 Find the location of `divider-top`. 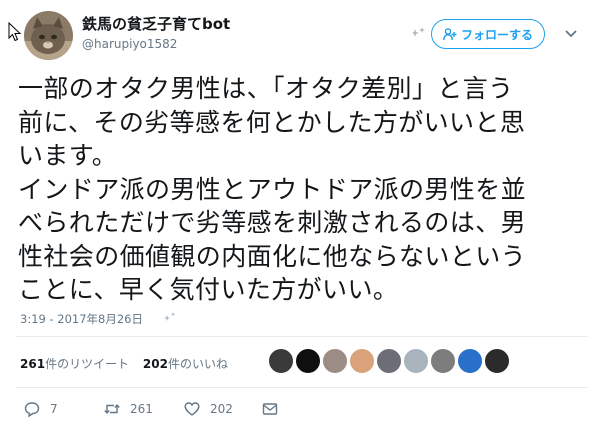

divider-top is located at coordinates (302, 336).